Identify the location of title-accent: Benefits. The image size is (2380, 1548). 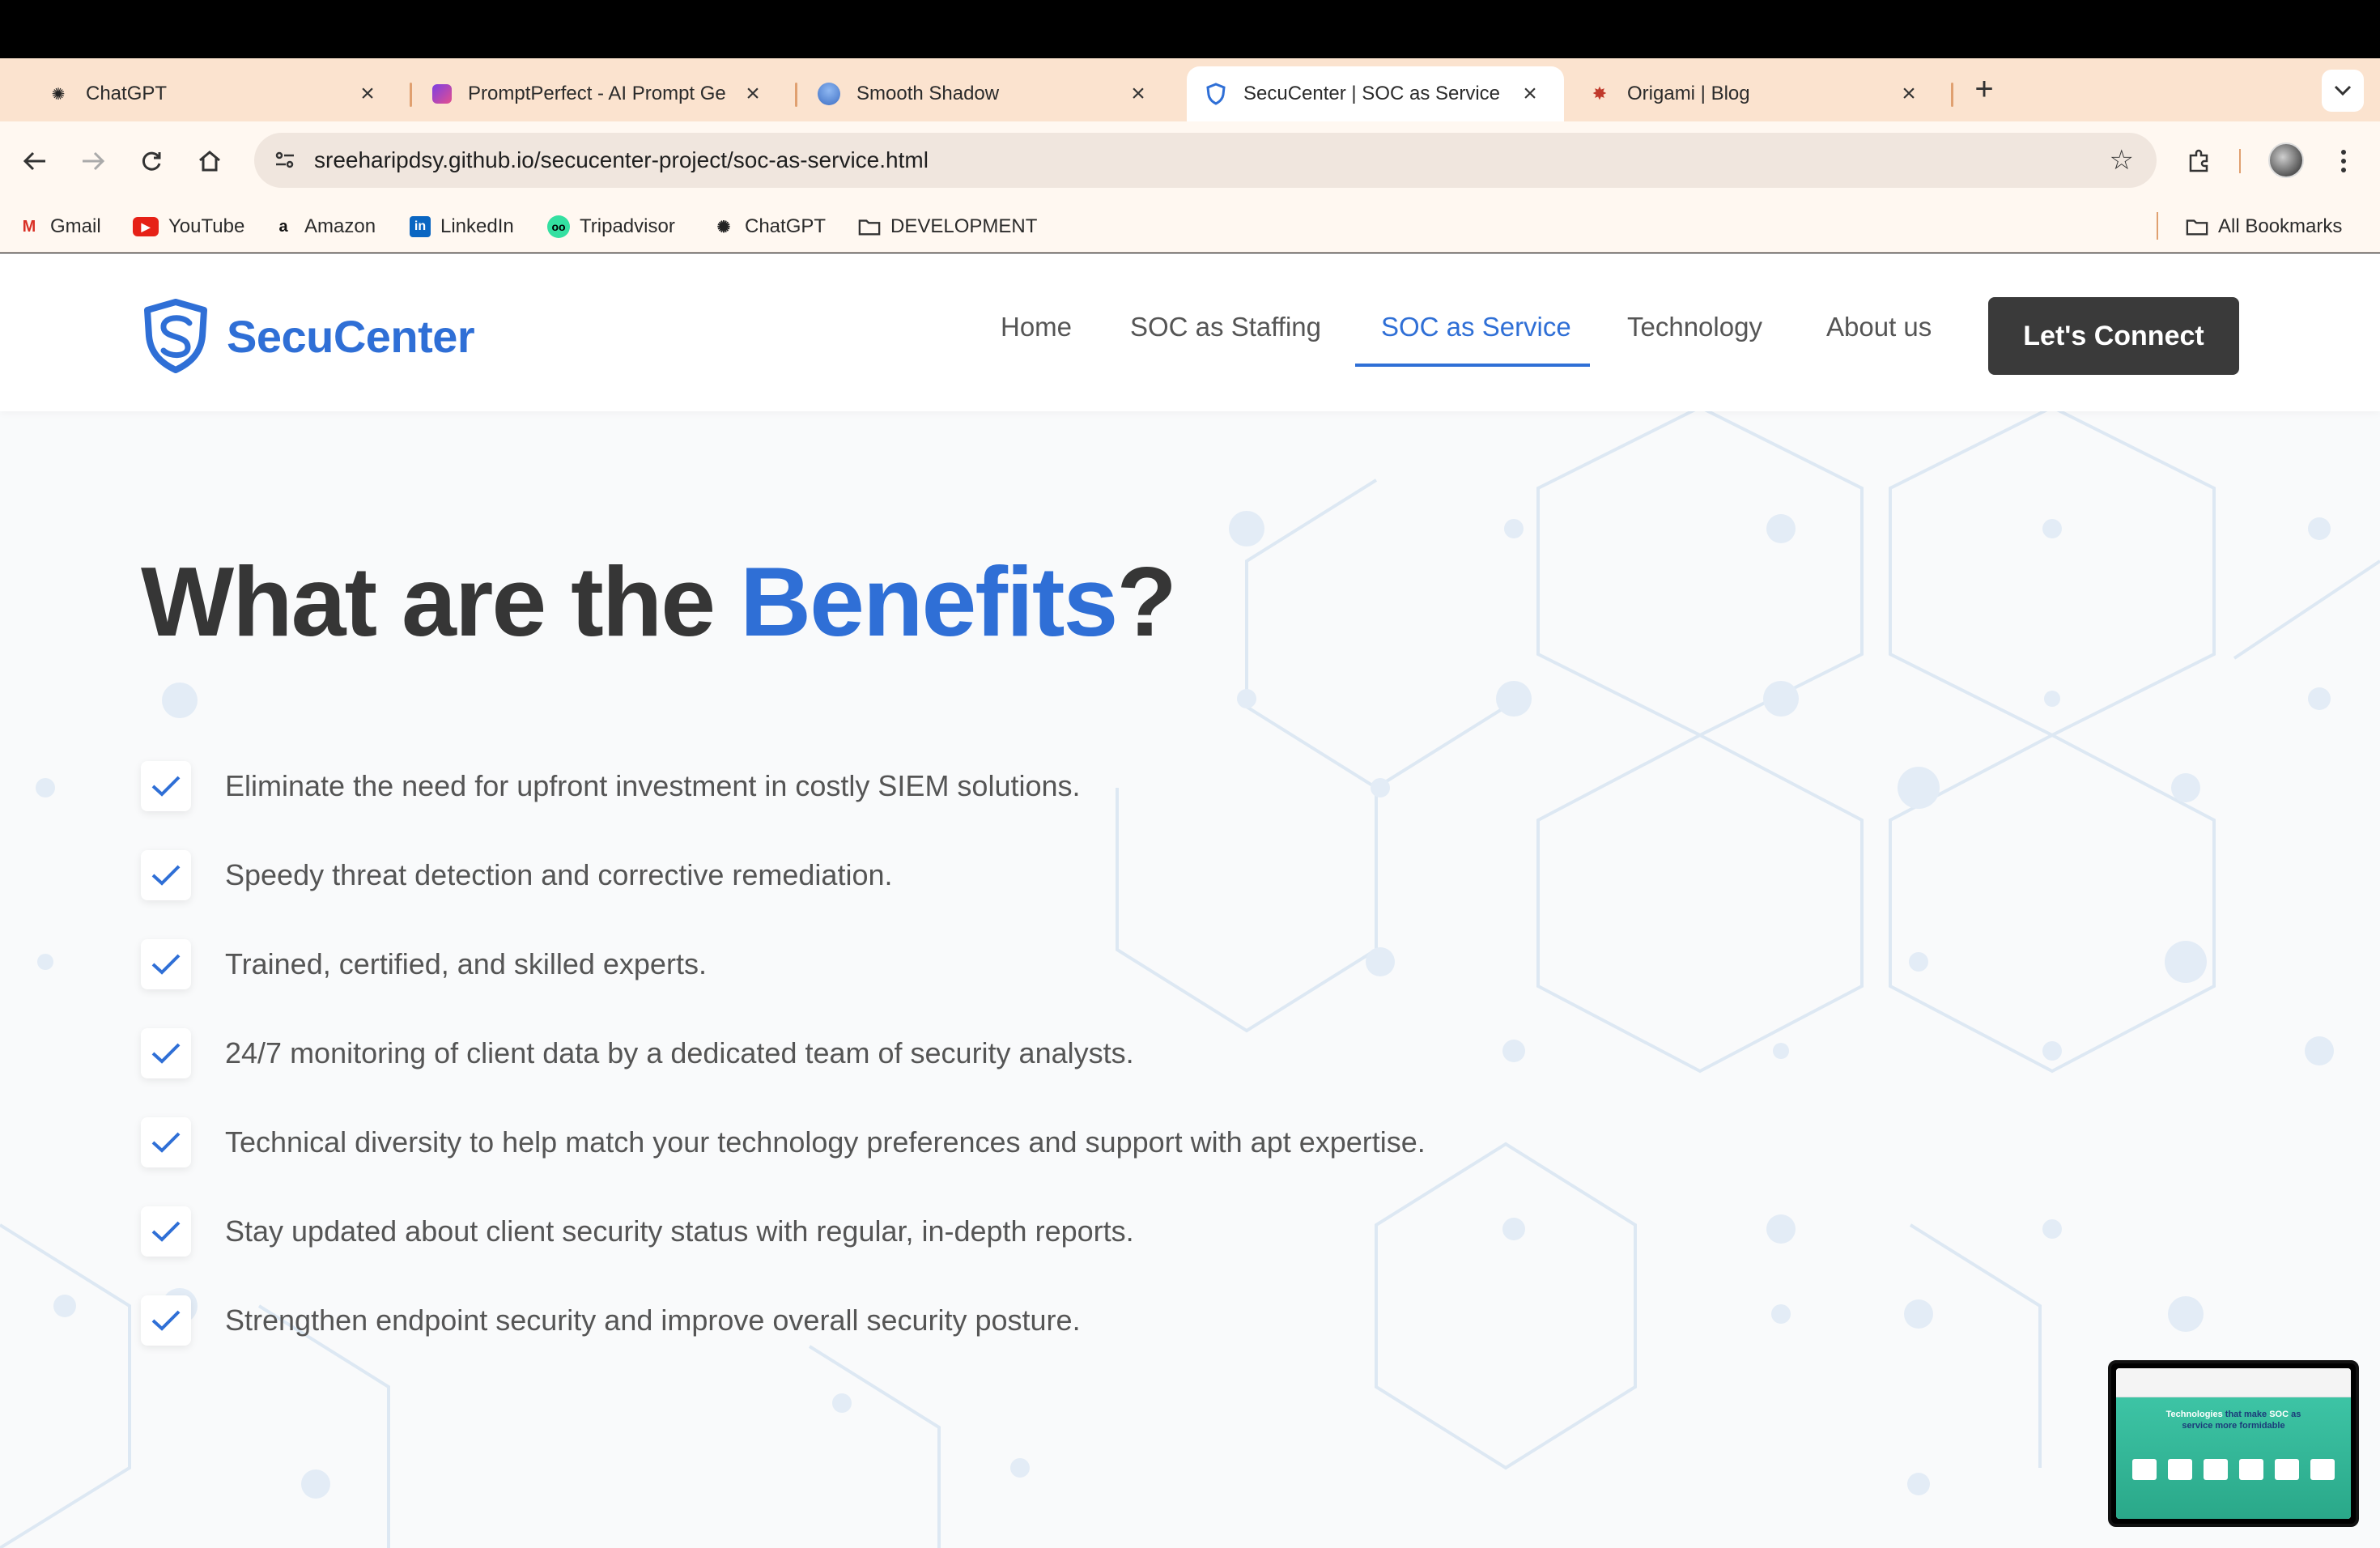
(929, 601).